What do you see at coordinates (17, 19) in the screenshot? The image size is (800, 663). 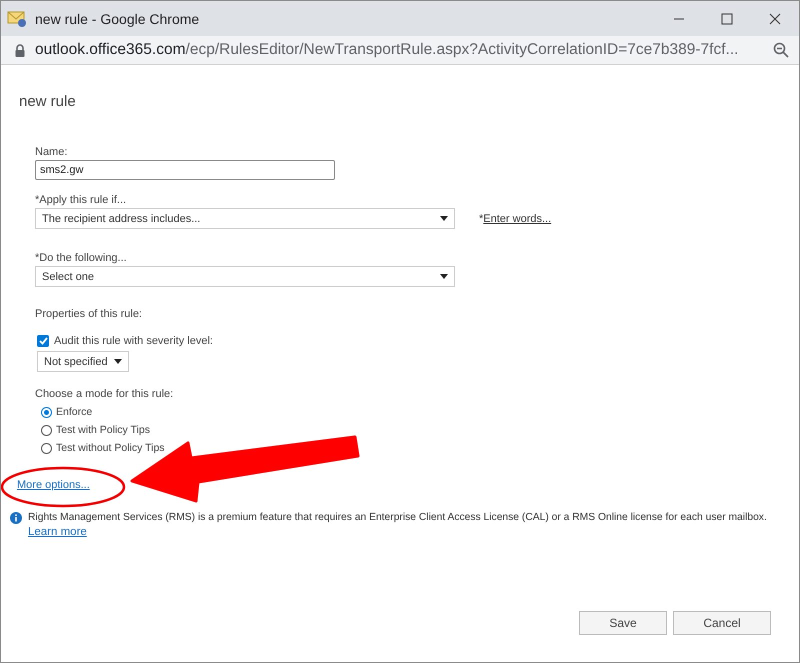 I see `envelope-icon` at bounding box center [17, 19].